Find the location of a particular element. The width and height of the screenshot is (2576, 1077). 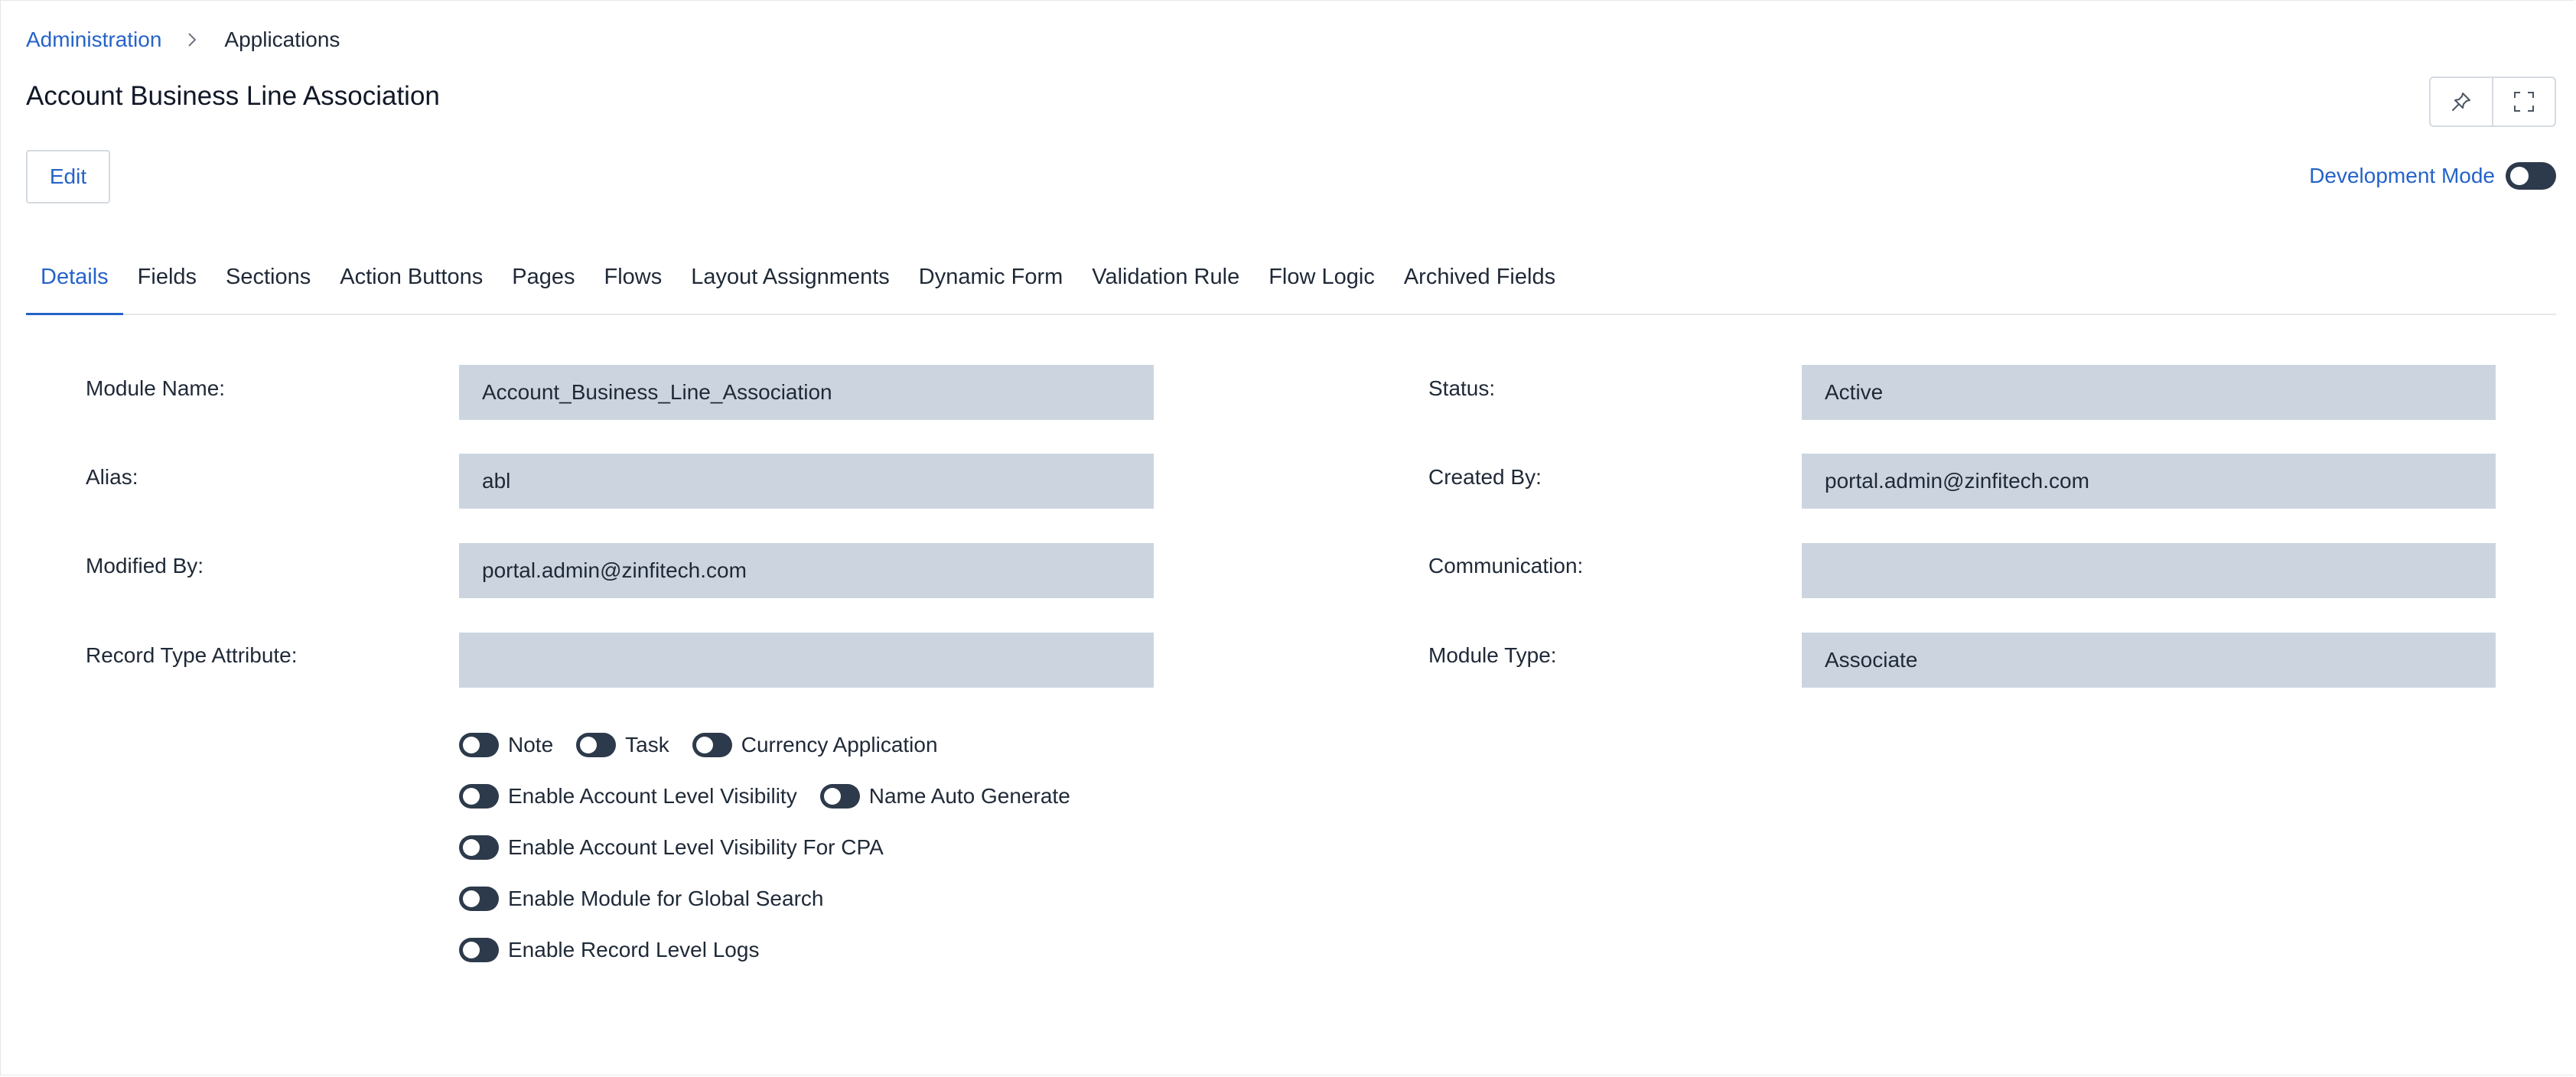

global-search-toggle-label: Enable Module for Global Search is located at coordinates (666, 898).